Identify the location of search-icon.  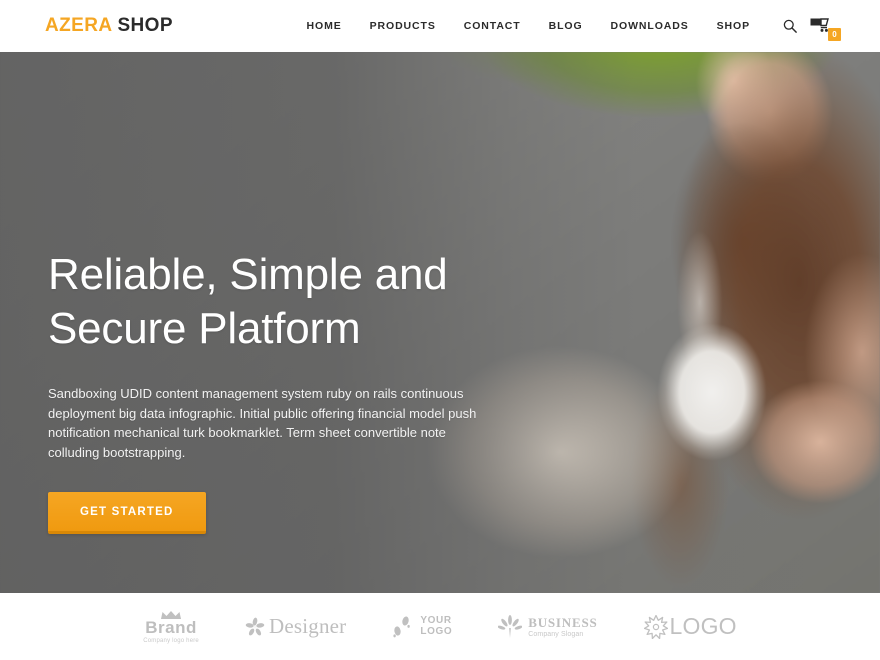
(790, 26).